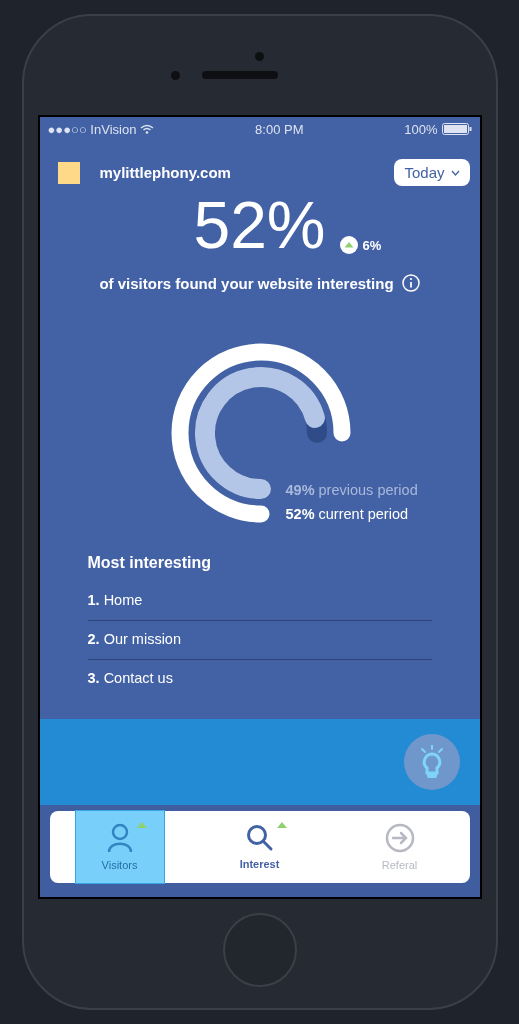 The width and height of the screenshot is (519, 1024). What do you see at coordinates (399, 838) in the screenshot?
I see `arrow-circle-icon` at bounding box center [399, 838].